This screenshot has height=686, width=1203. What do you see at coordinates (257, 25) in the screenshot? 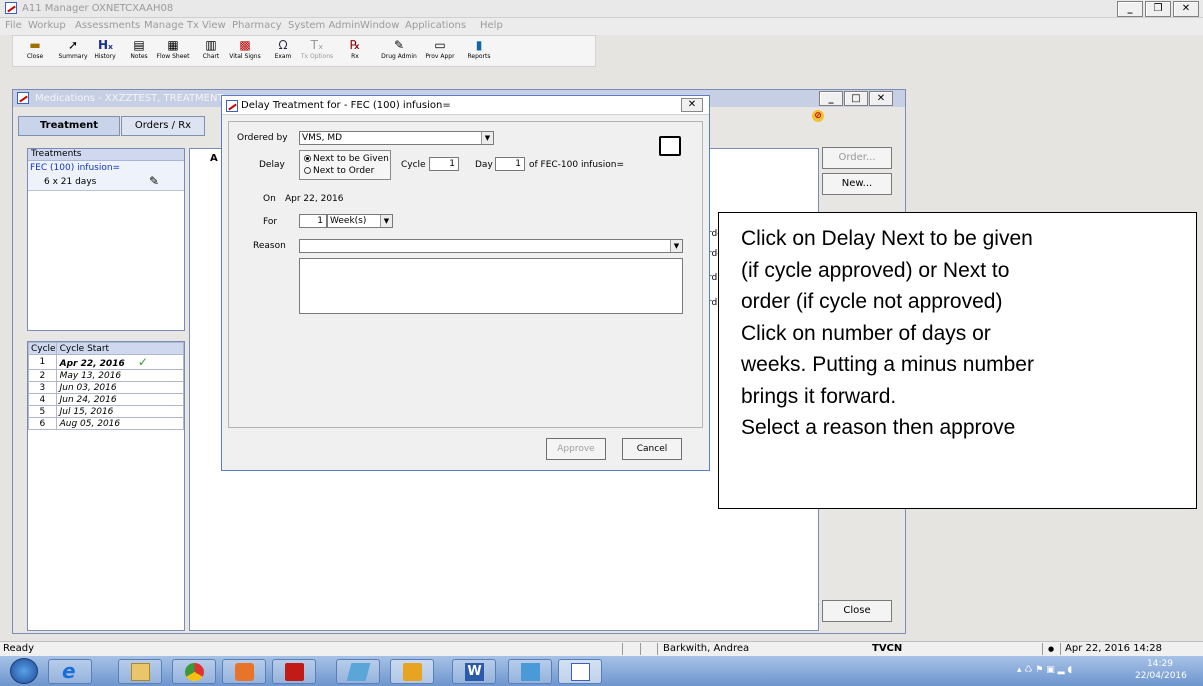
I see `menu-pharmacy: Pharmacy` at bounding box center [257, 25].